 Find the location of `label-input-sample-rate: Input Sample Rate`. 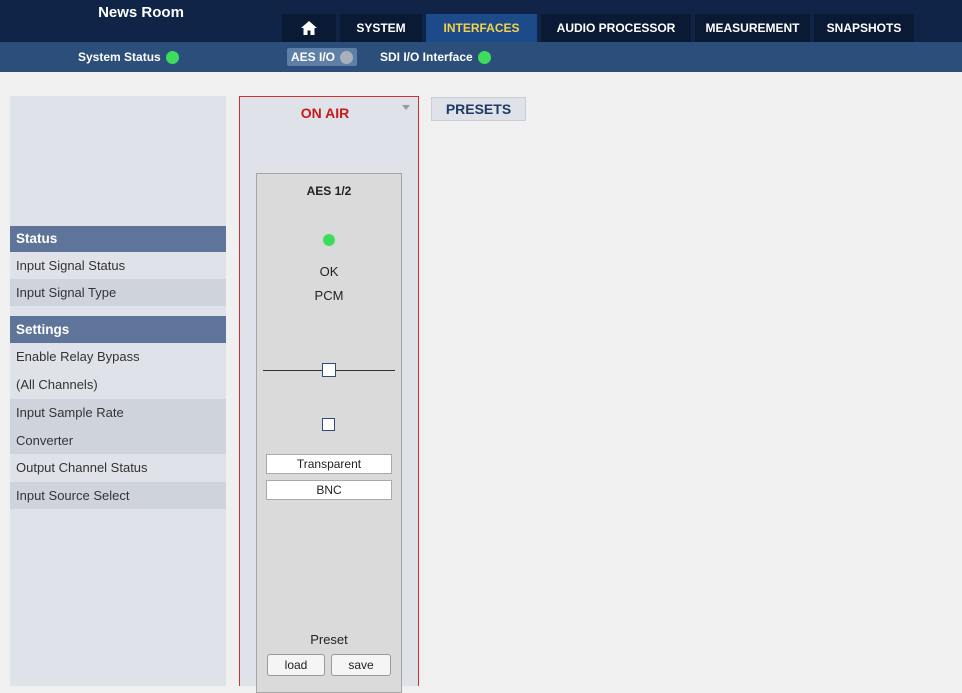

label-input-sample-rate: Input Sample Rate is located at coordinates (118, 413).